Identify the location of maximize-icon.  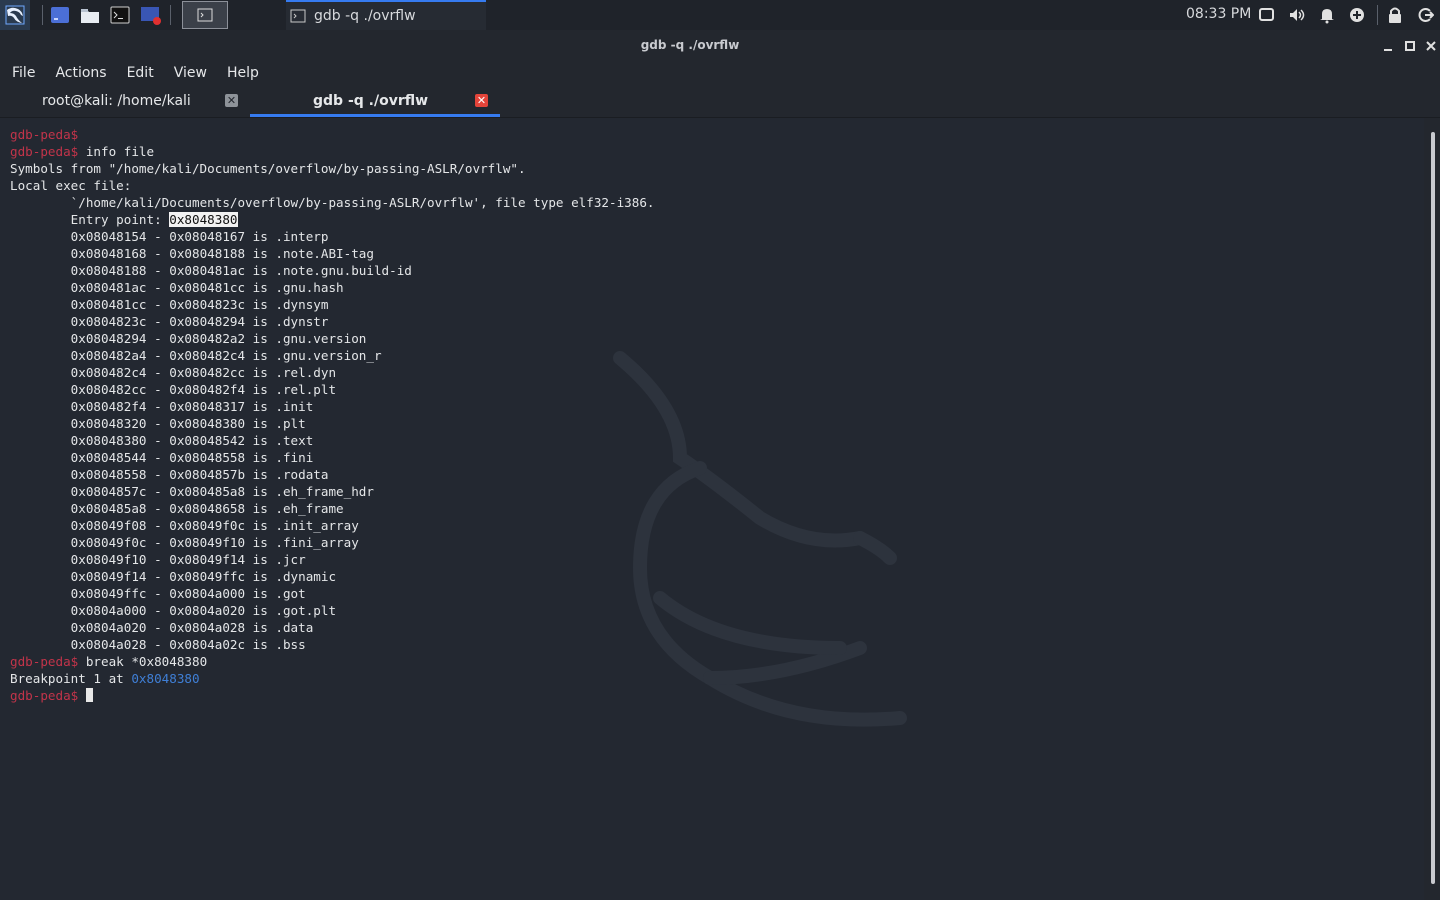
(1410, 45).